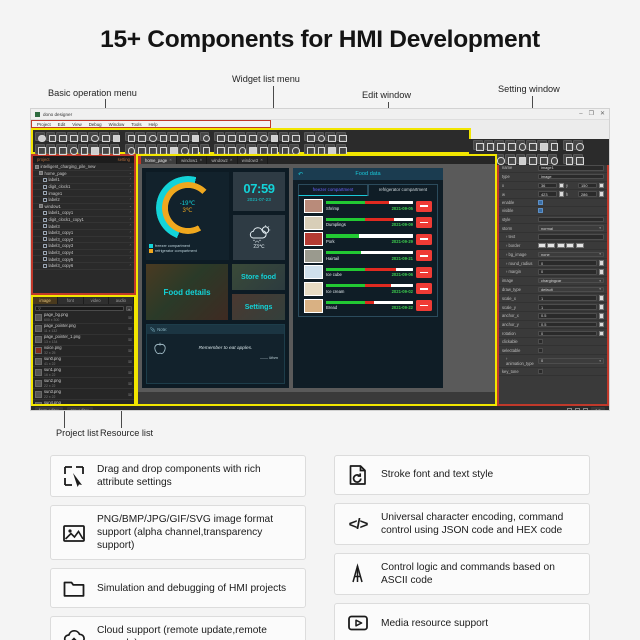 This screenshot has height=640, width=640. What do you see at coordinates (153, 124) in the screenshot?
I see `menu-item-help: Help` at bounding box center [153, 124].